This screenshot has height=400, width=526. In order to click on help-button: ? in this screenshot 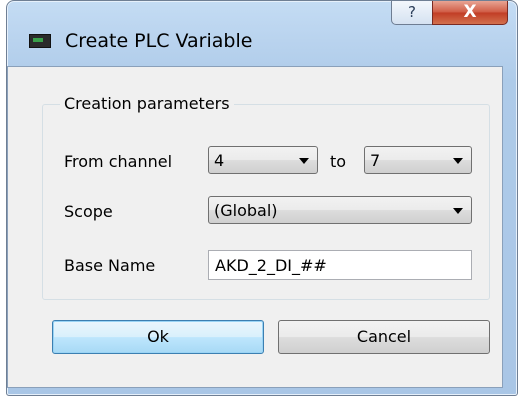, I will do `click(412, 13)`.